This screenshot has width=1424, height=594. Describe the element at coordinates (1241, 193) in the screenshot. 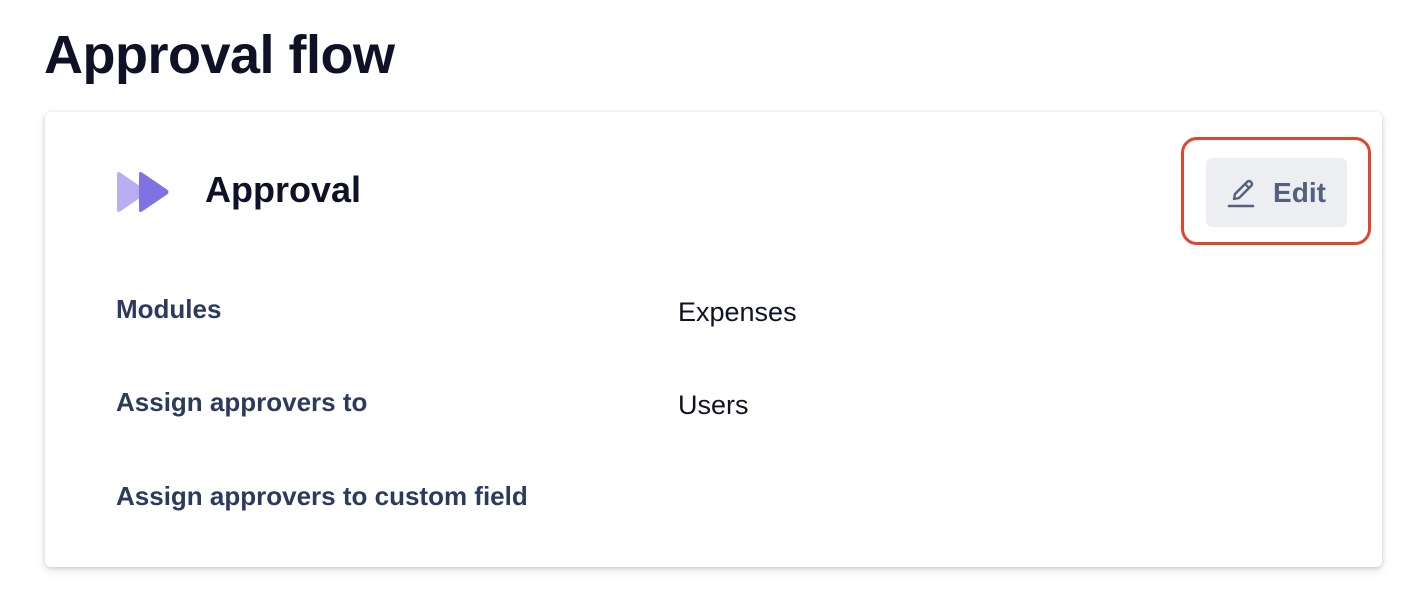

I see `pencil-icon` at that location.